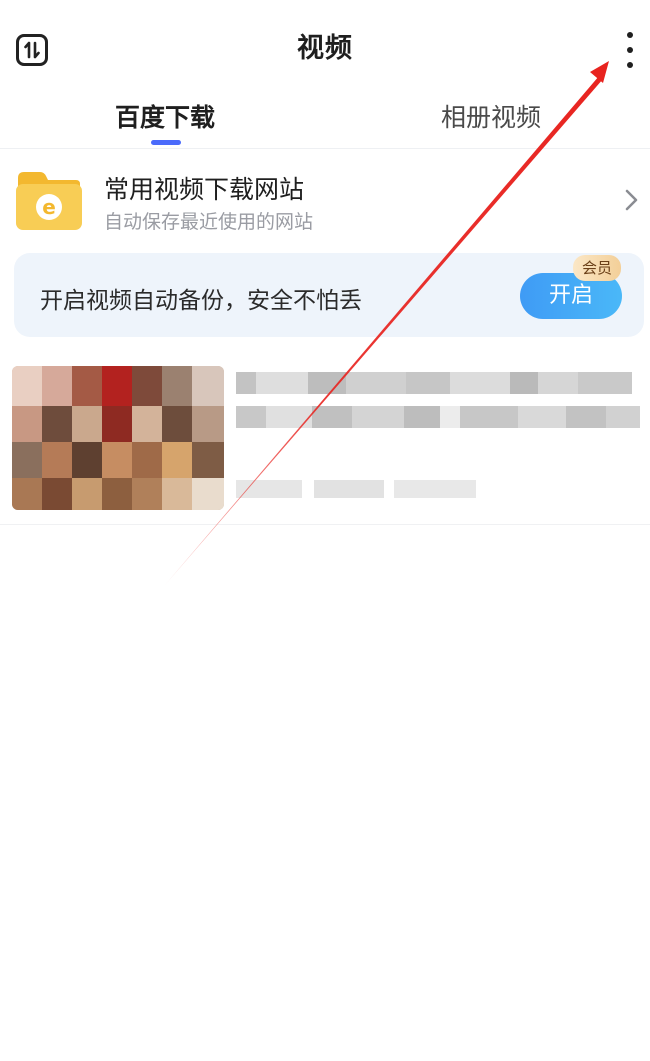 This screenshot has width=650, height=1061. Describe the element at coordinates (118, 438) in the screenshot. I see `video-thumbnail` at that location.